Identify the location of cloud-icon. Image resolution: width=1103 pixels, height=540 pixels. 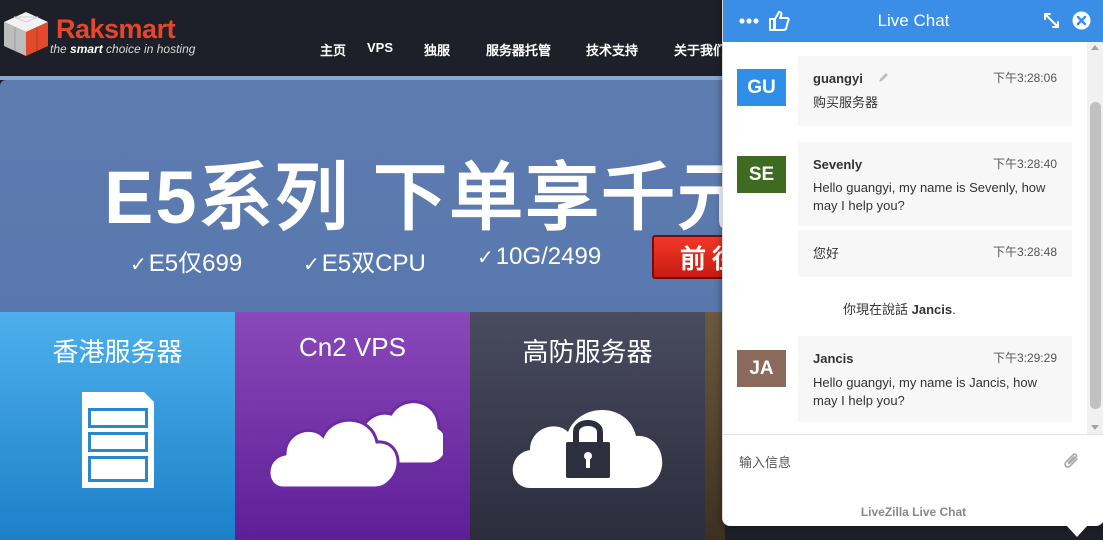
(355, 445).